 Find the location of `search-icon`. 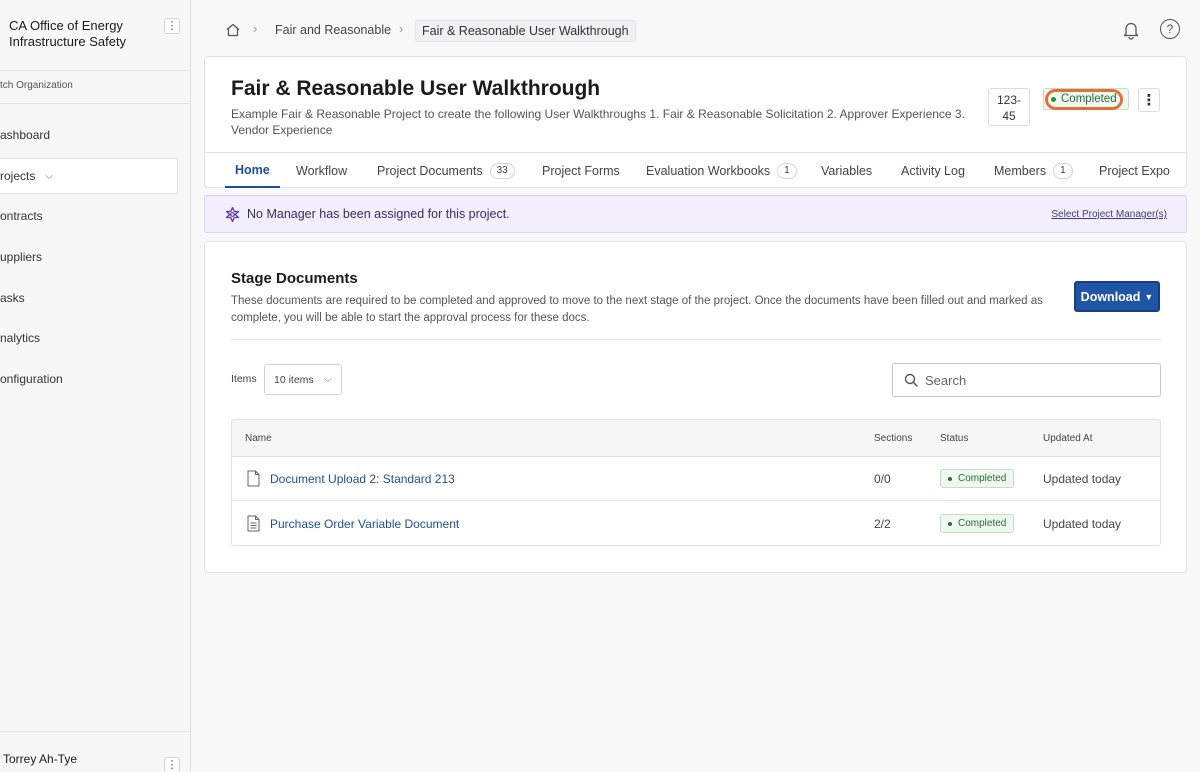

search-icon is located at coordinates (911, 380).